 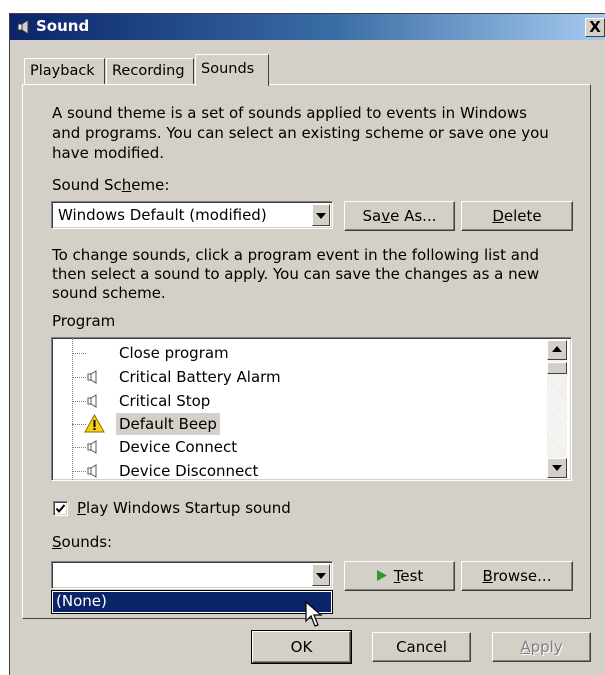 What do you see at coordinates (111, 185) in the screenshot?
I see `sound-scheme-label: Sound Scheme:` at bounding box center [111, 185].